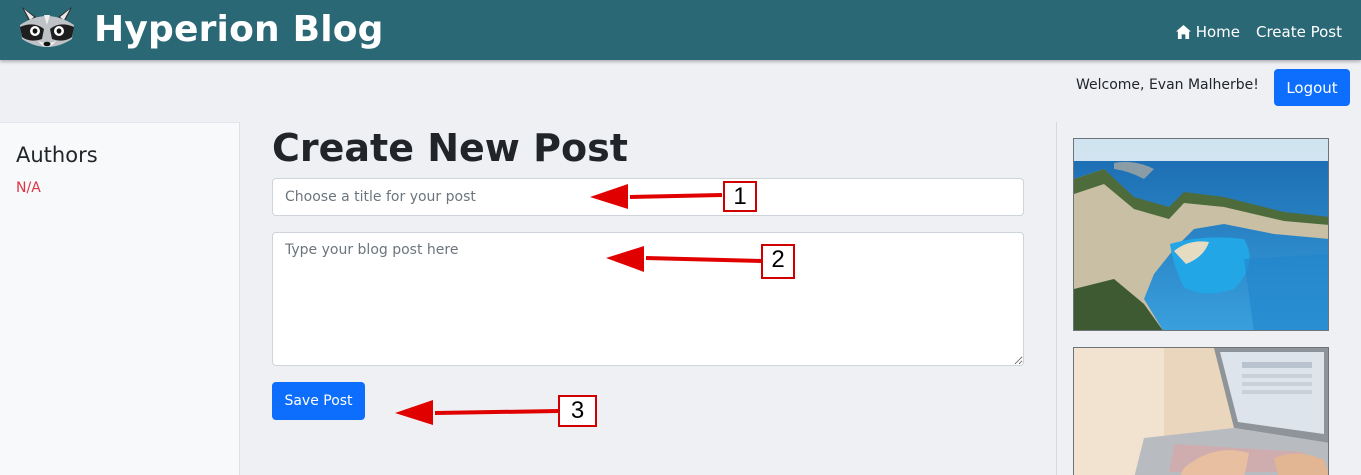 Image resolution: width=1361 pixels, height=475 pixels. I want to click on page-title: Create New Post, so click(450, 148).